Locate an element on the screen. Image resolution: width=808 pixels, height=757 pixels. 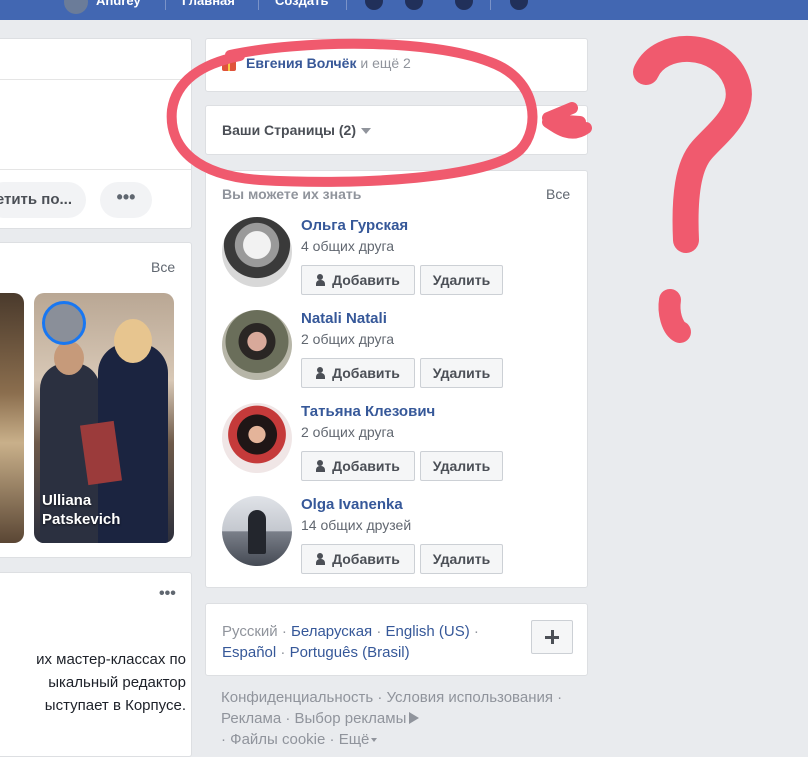
person-name-link: Olga Ivanenka is located at coordinates (352, 504).